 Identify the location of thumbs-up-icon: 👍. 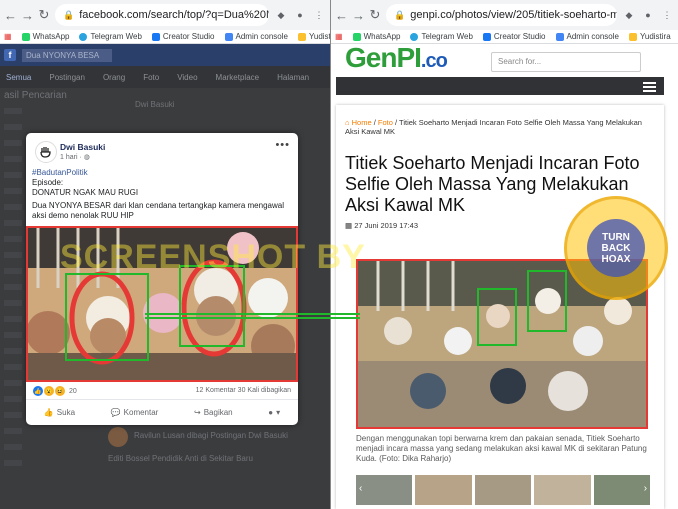
(48, 412).